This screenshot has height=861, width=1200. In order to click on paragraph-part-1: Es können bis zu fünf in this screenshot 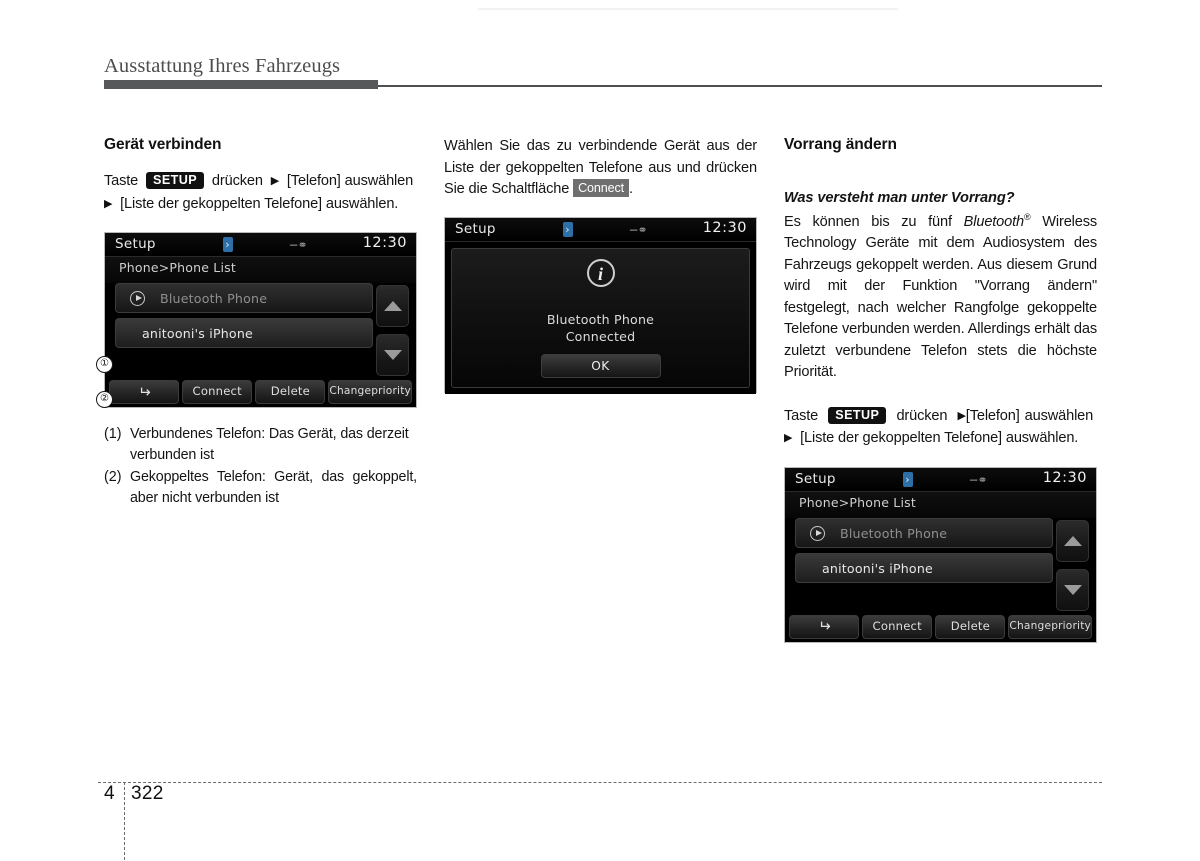, I will do `click(868, 221)`.